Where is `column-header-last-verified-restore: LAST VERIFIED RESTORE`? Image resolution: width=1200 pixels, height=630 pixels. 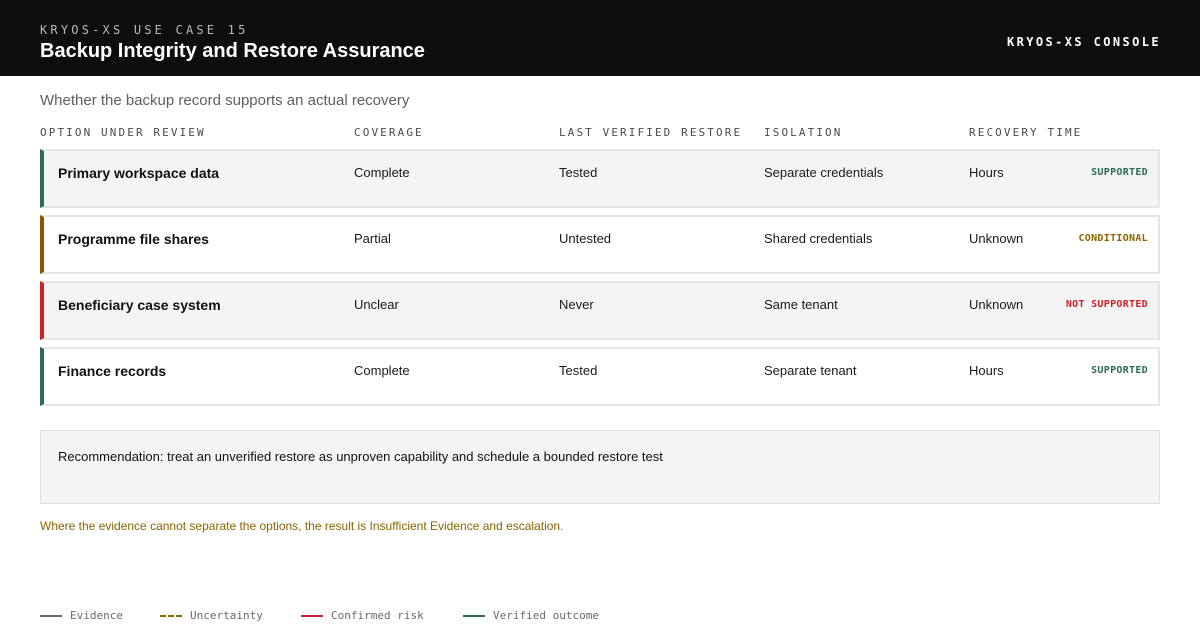
column-header-last-verified-restore: LAST VERIFIED RESTORE is located at coordinates (651, 132).